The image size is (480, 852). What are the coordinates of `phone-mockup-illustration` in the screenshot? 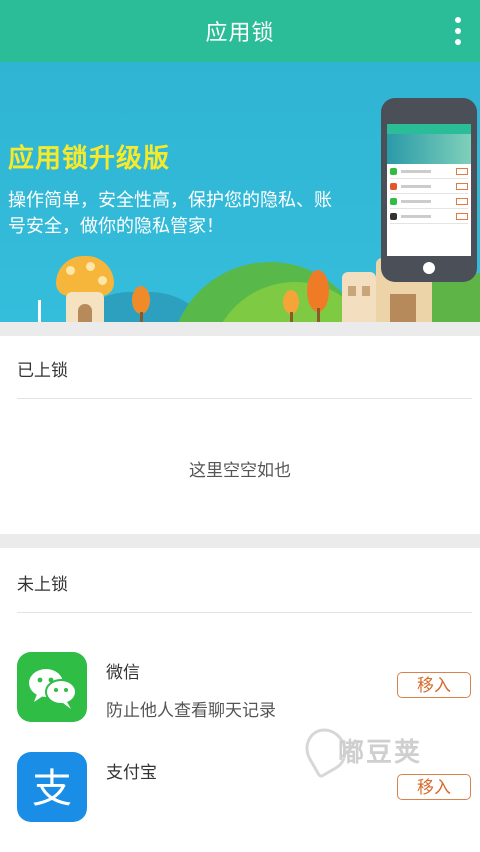 It's located at (429, 190).